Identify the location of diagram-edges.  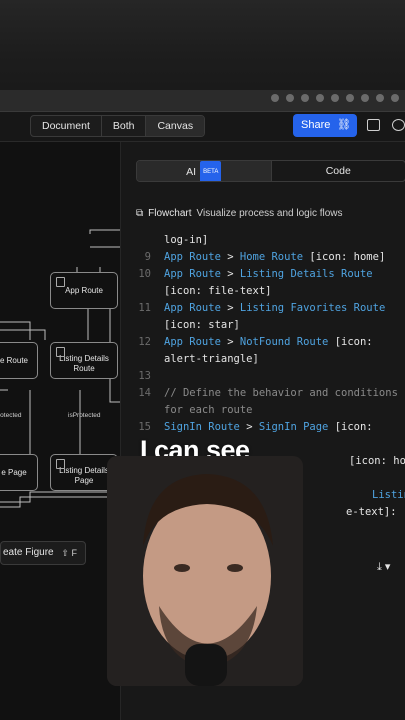
(60, 368).